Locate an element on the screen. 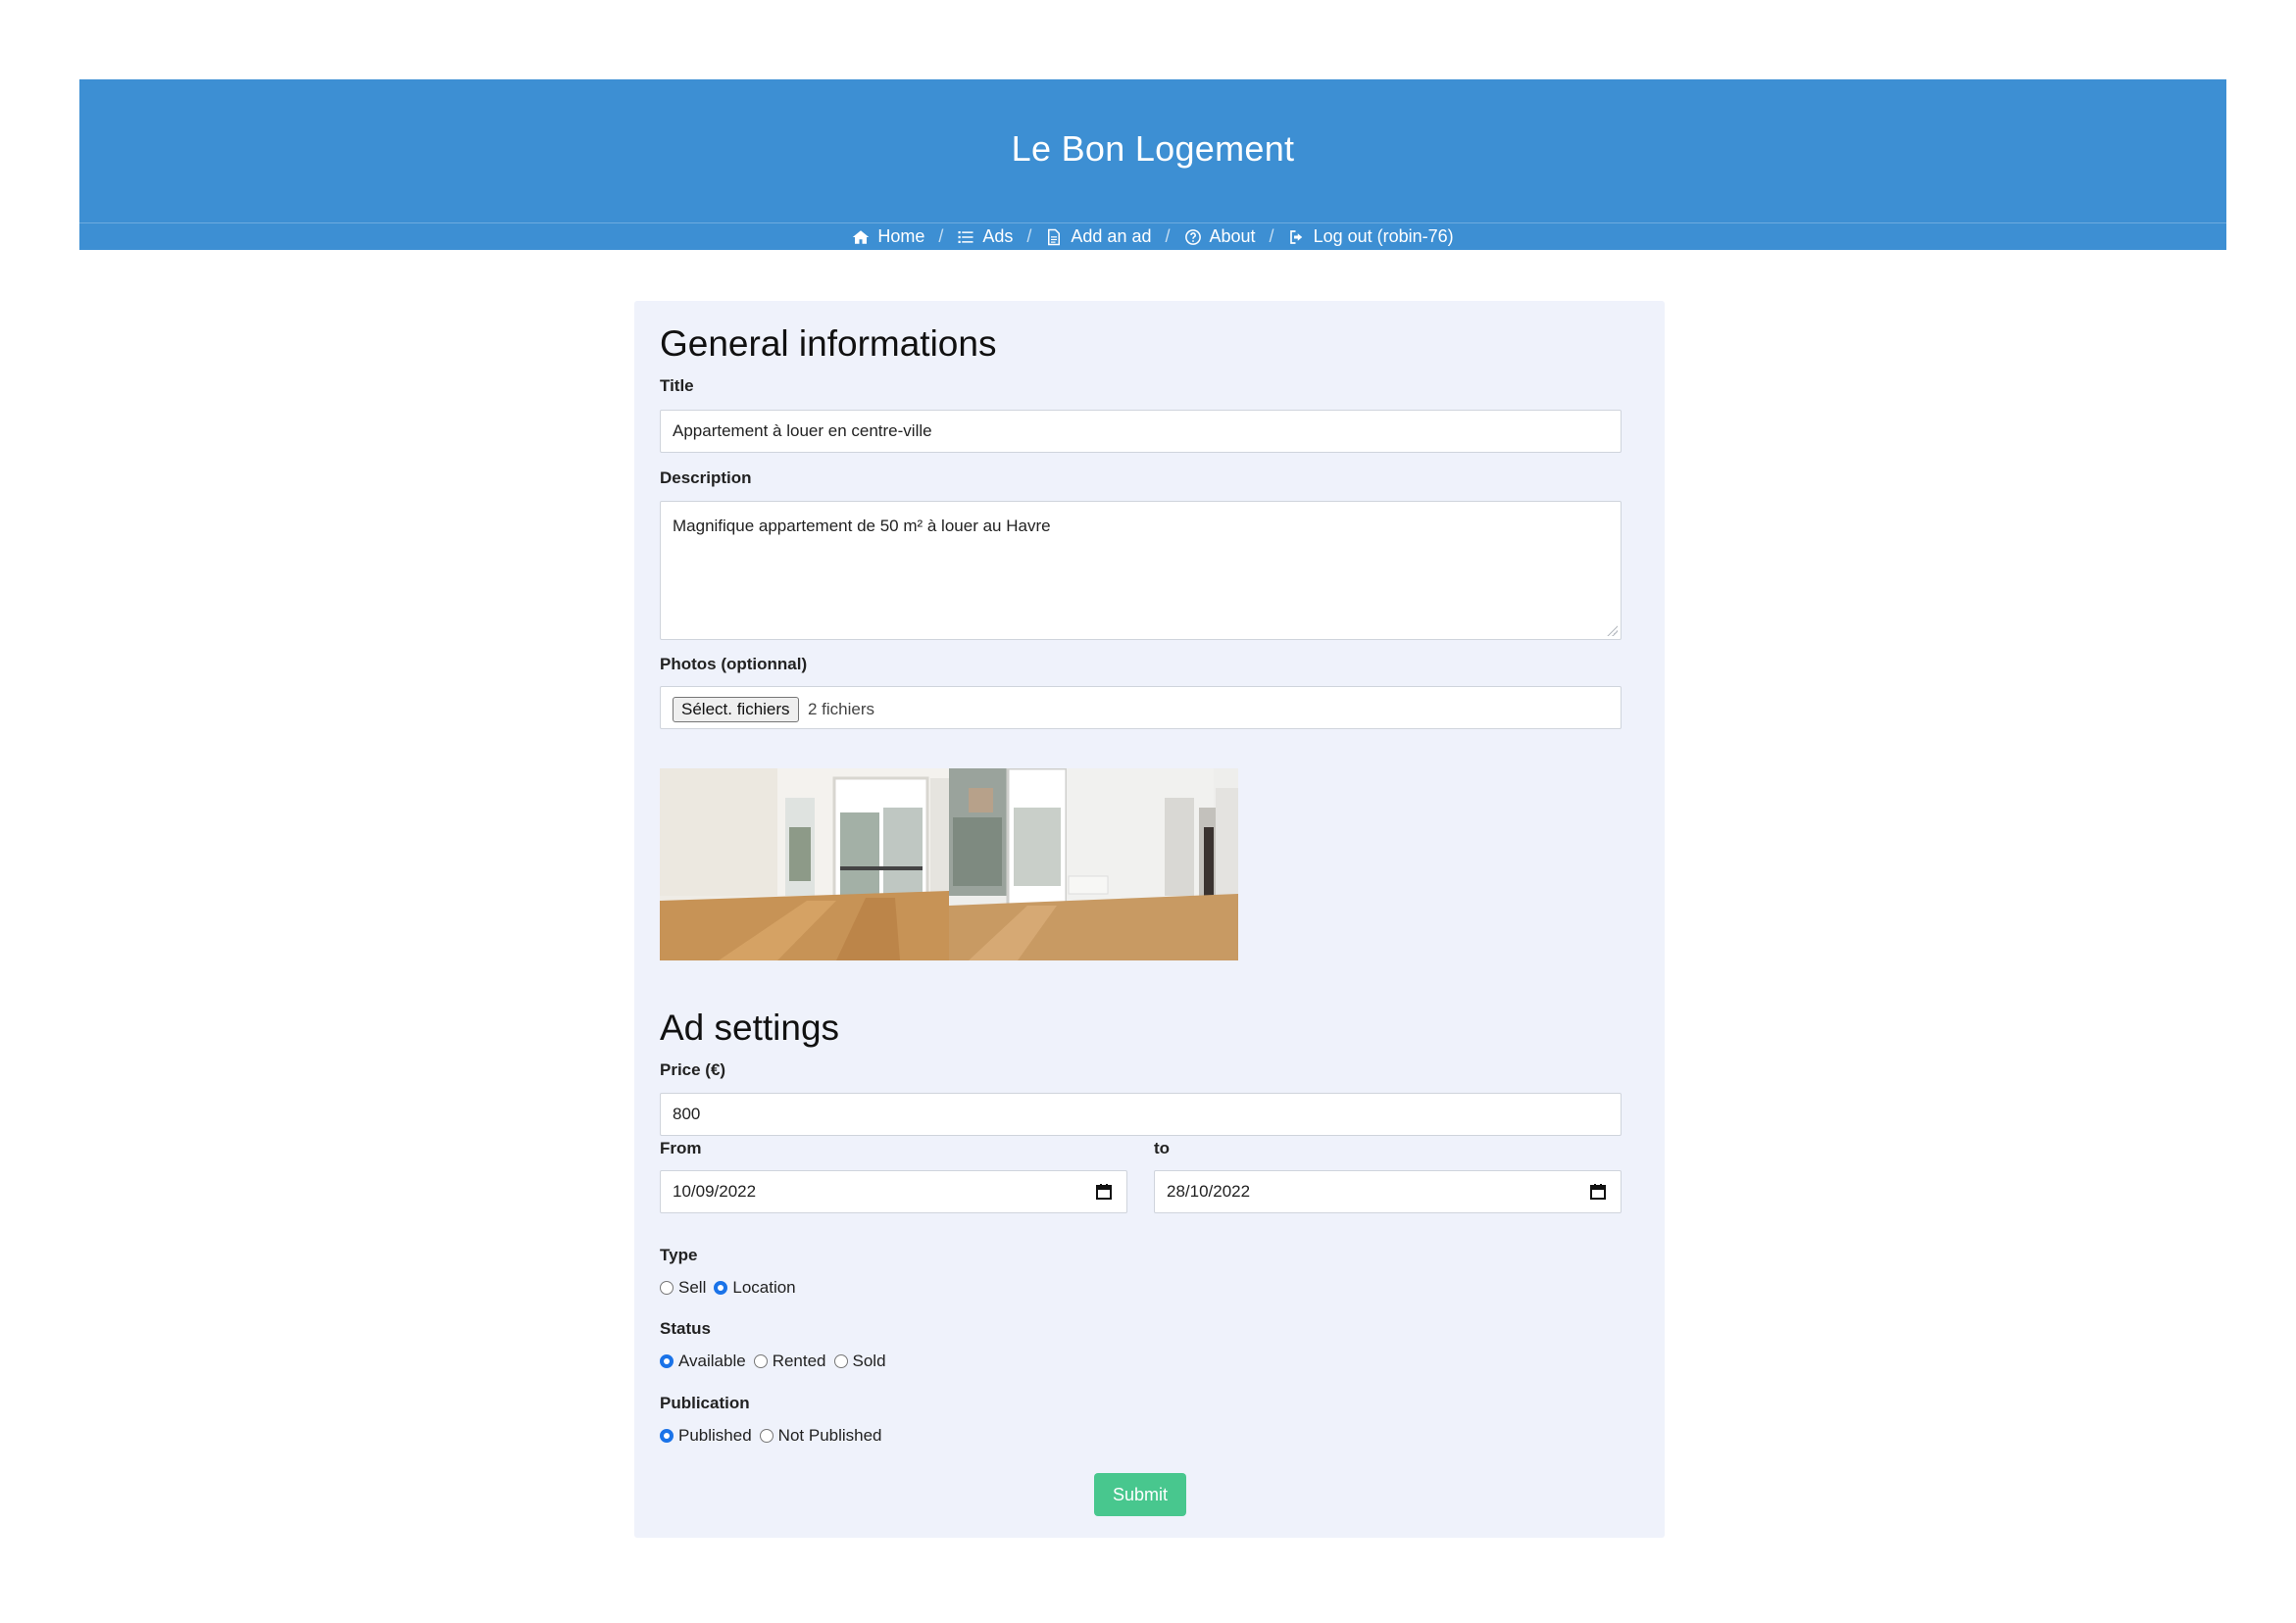 Image resolution: width=2296 pixels, height=1623 pixels. status-sold-label: Sold is located at coordinates (869, 1361).